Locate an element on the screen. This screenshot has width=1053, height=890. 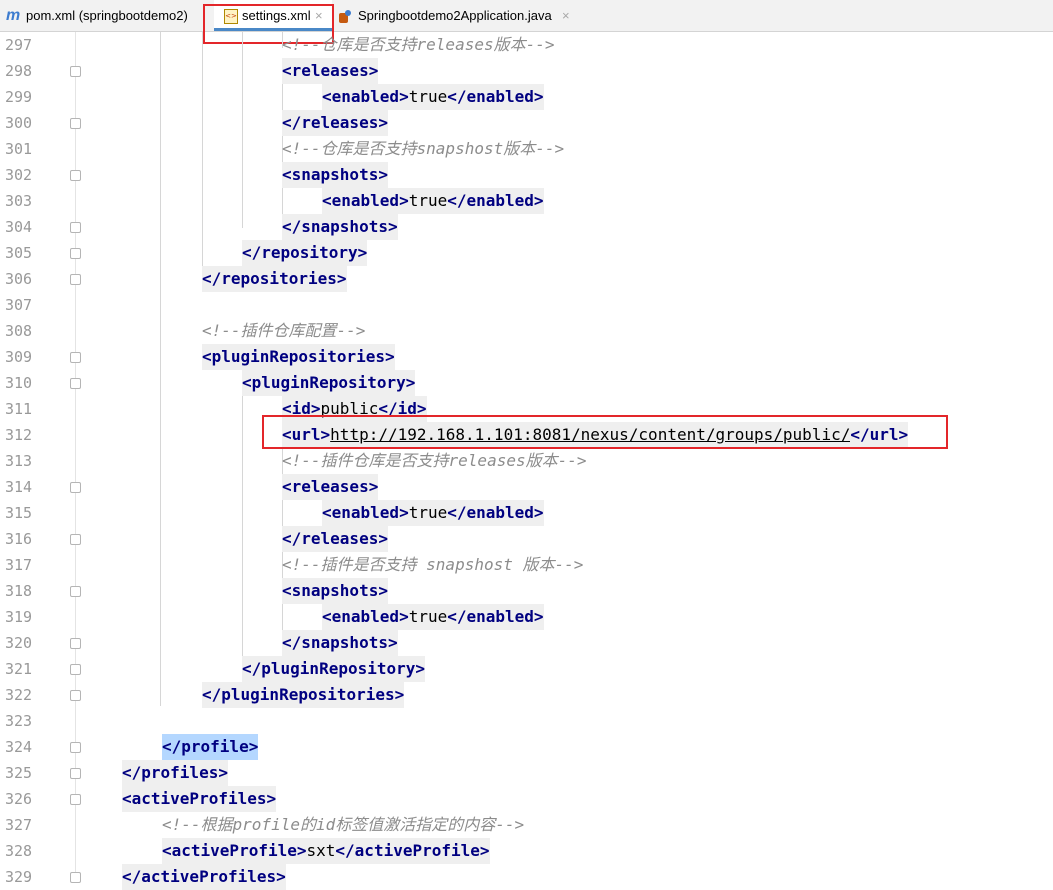
code-line: <!--仓库是否支持snapshost版本--> is located at coordinates (423, 149).